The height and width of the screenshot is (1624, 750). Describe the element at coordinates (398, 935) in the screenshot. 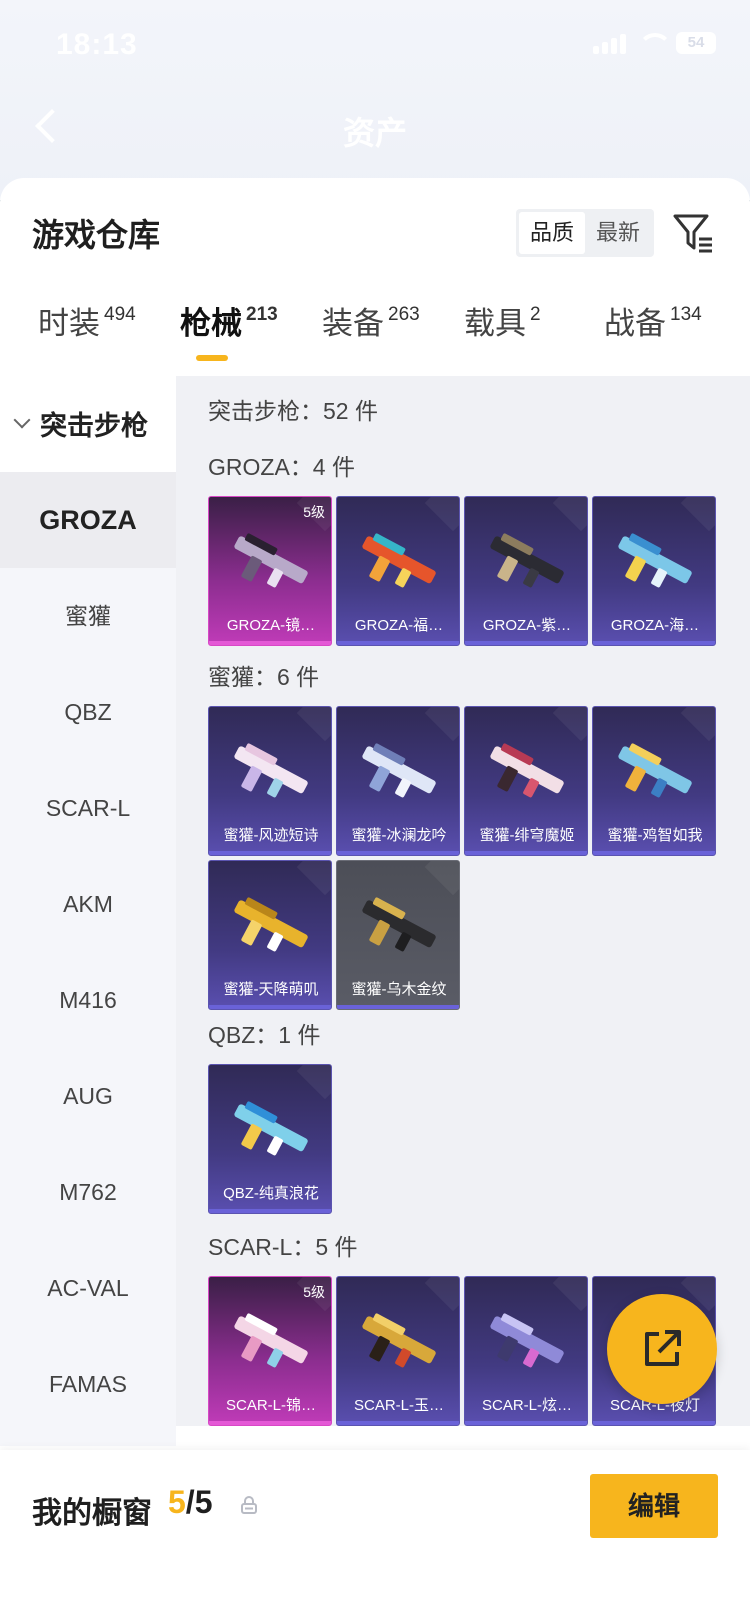

I see `weapon-card: 蜜獾-乌木金纹` at that location.